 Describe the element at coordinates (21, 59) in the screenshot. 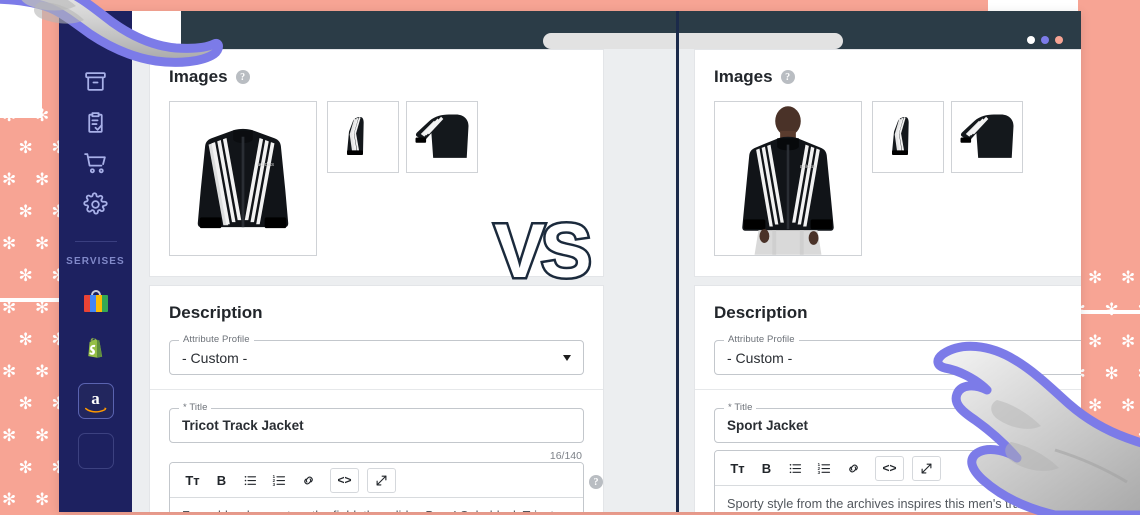

I see `background-white-block-left` at that location.